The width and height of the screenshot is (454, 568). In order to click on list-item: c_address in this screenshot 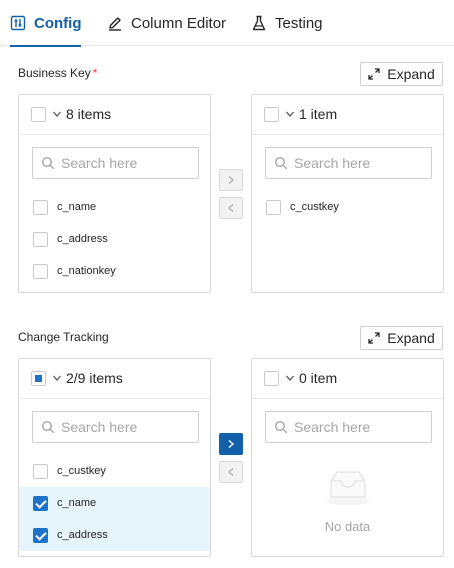, I will do `click(114, 239)`.